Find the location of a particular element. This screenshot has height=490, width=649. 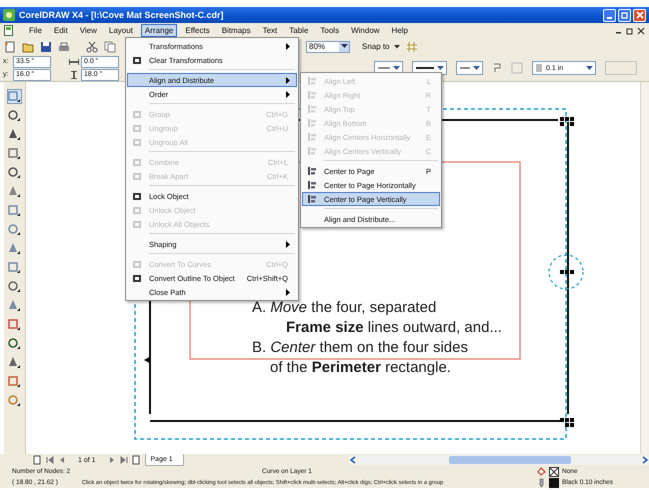

line-end-dropdown is located at coordinates (469, 68).